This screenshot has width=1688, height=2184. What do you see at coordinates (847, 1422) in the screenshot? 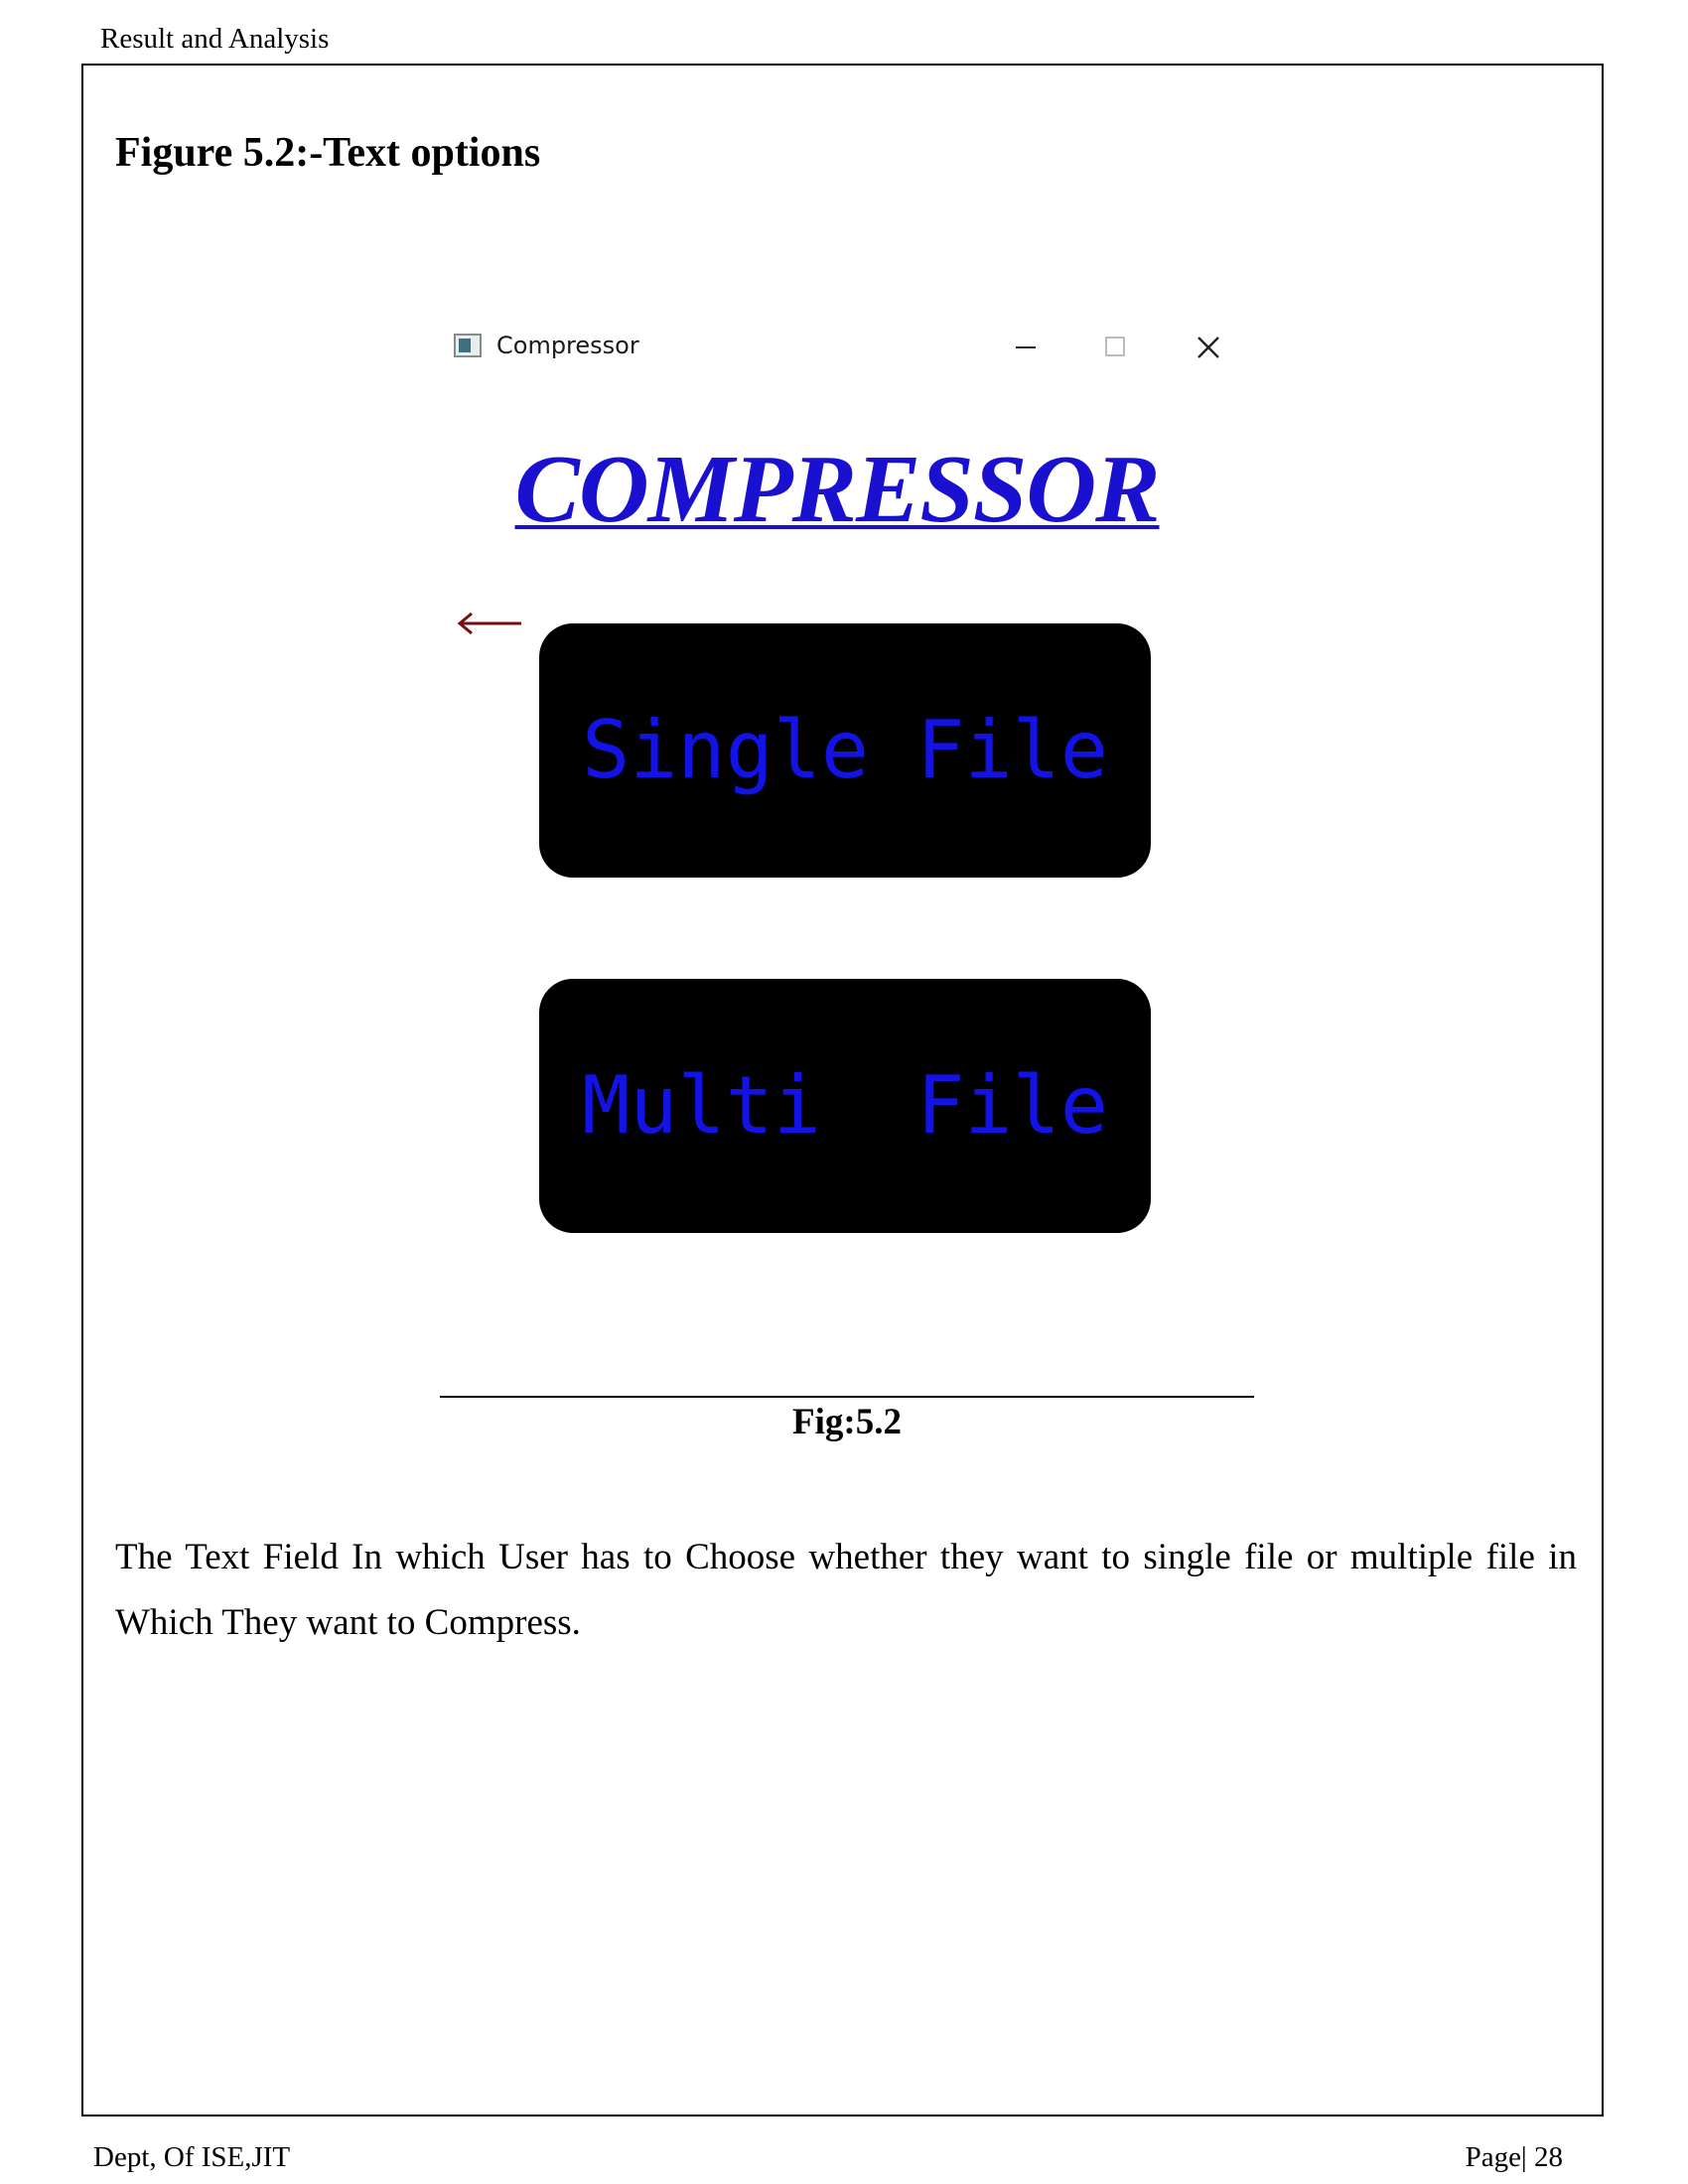
I see `figure-caption: Fig:5.2` at bounding box center [847, 1422].